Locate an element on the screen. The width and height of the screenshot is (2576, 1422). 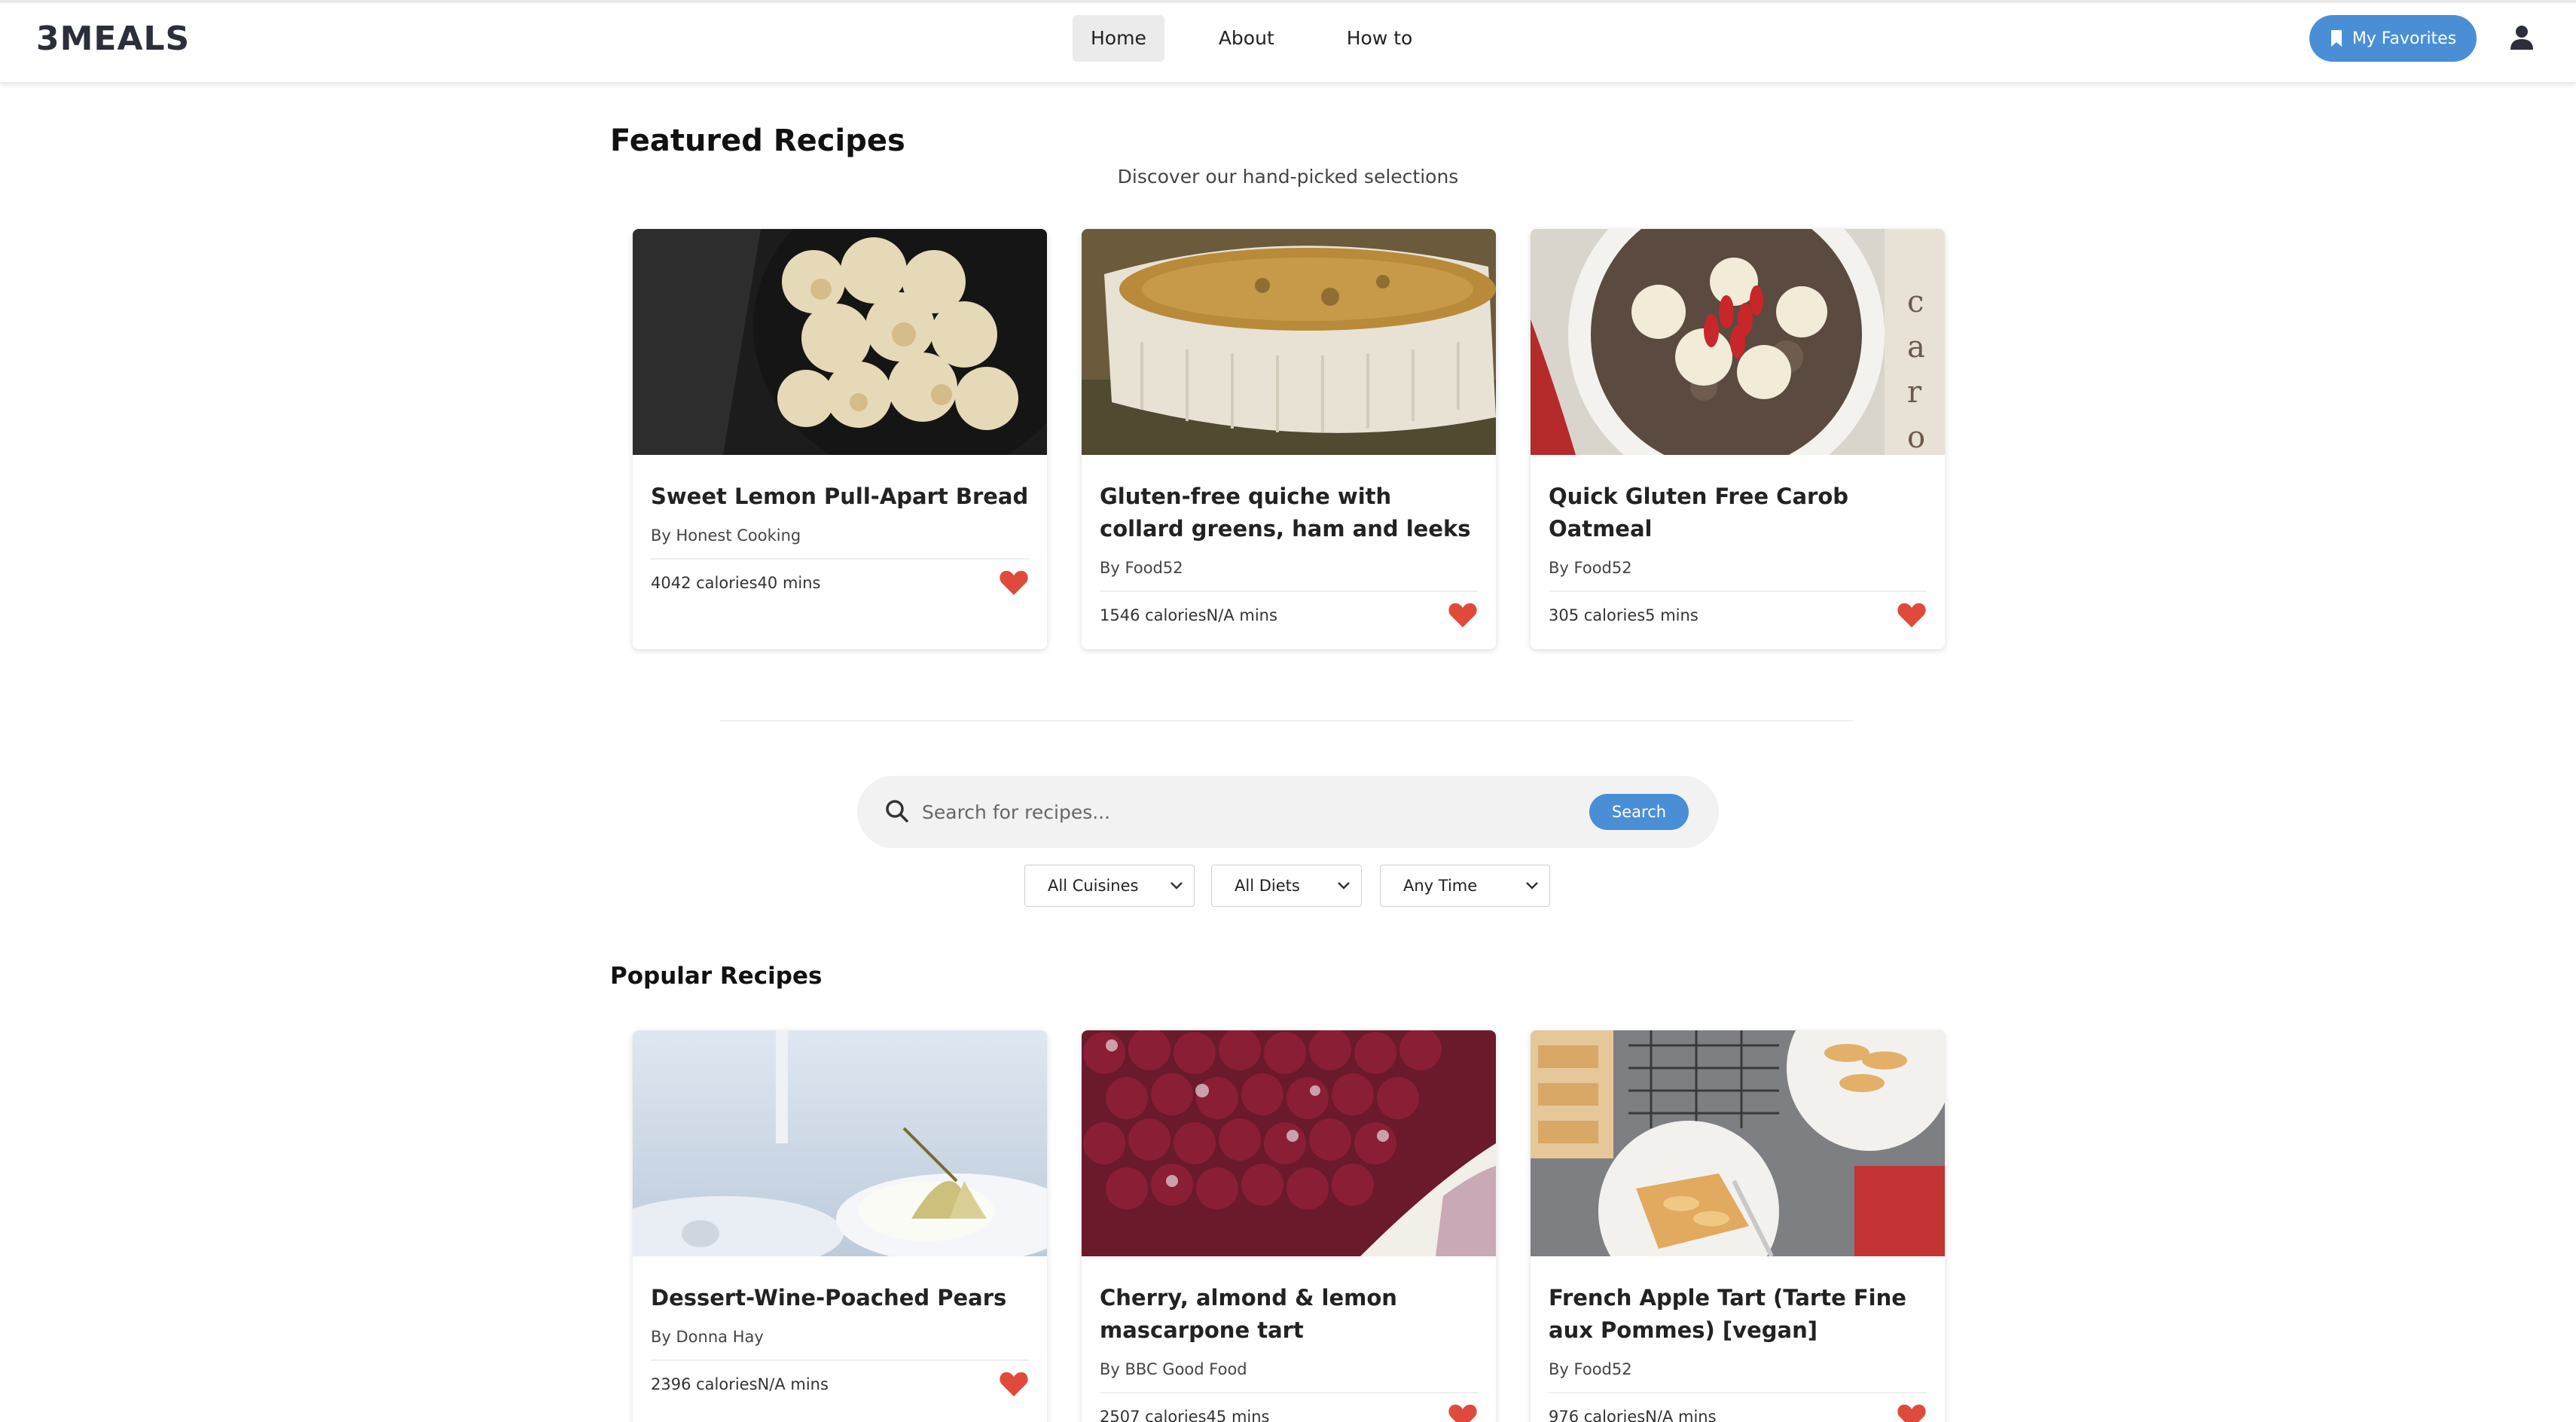
bookmark-icon is located at coordinates (2336, 38).